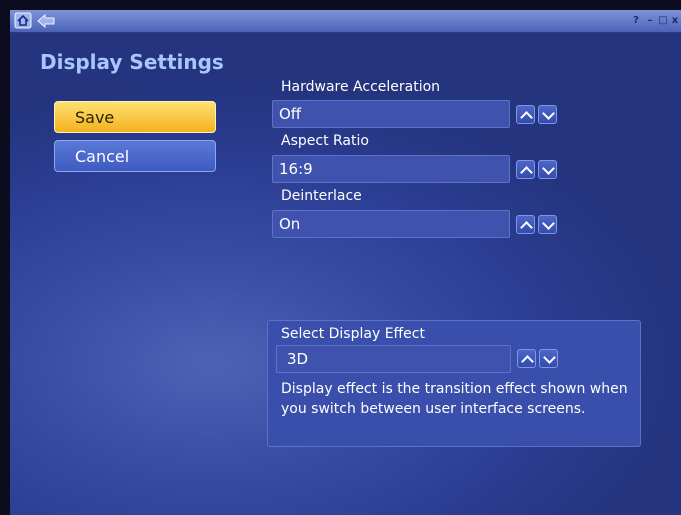 The image size is (681, 515). What do you see at coordinates (361, 87) in the screenshot?
I see `hardware-acceleration-label: Hardware Acceleration` at bounding box center [361, 87].